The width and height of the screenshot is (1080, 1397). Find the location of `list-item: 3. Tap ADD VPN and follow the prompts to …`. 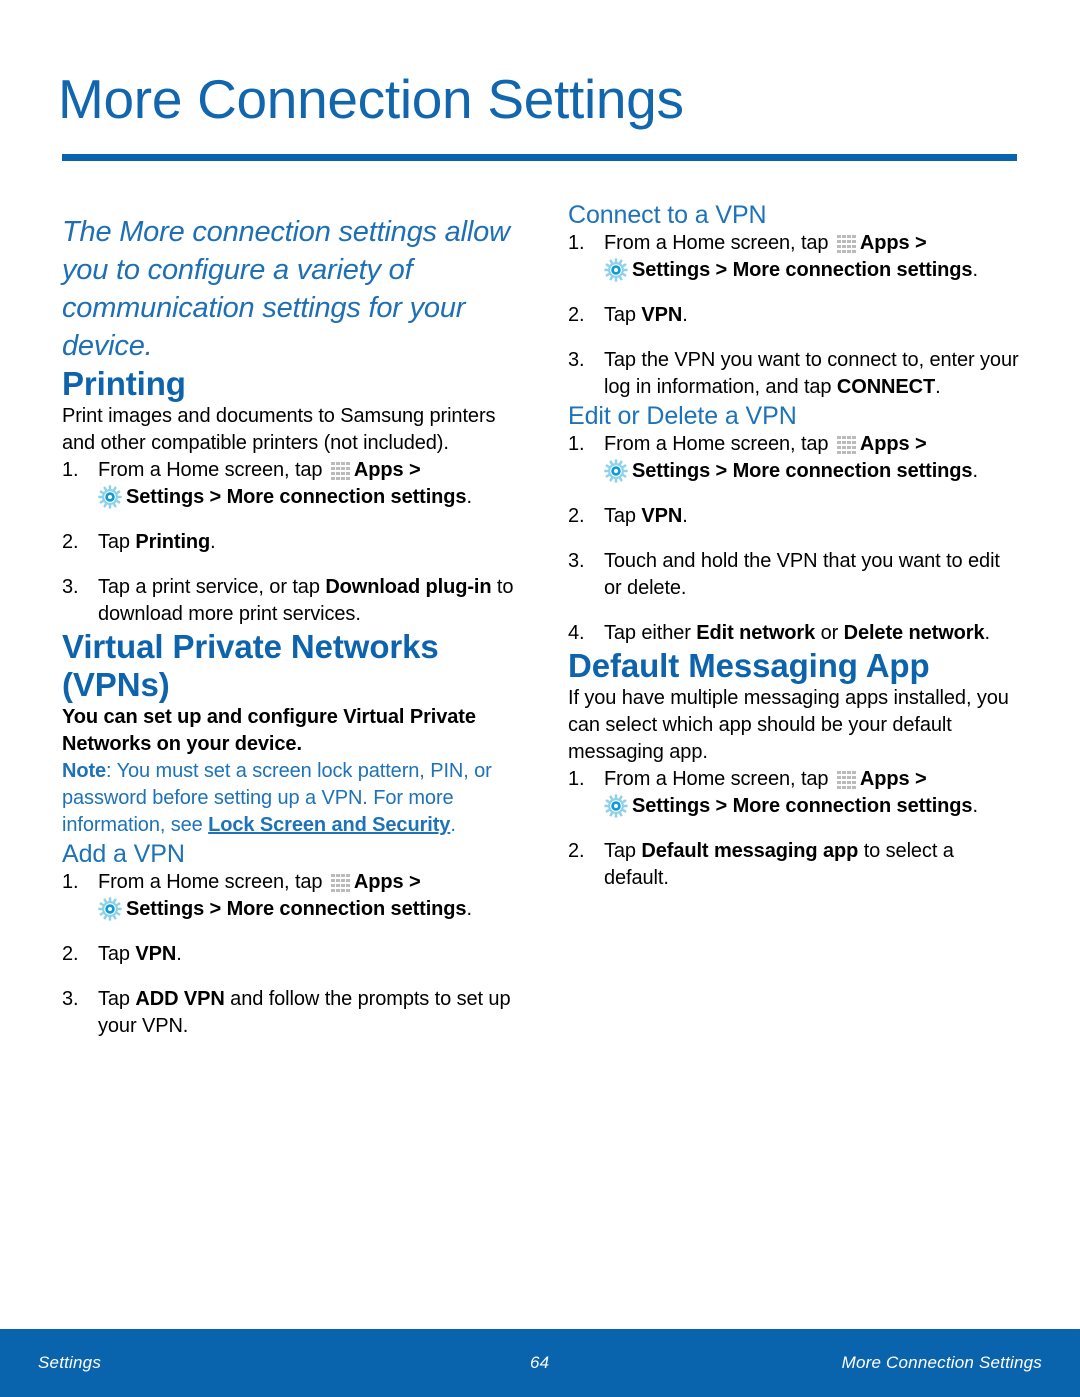

list-item: 3. Tap ADD VPN and follow the prompts to … is located at coordinates (288, 1013).